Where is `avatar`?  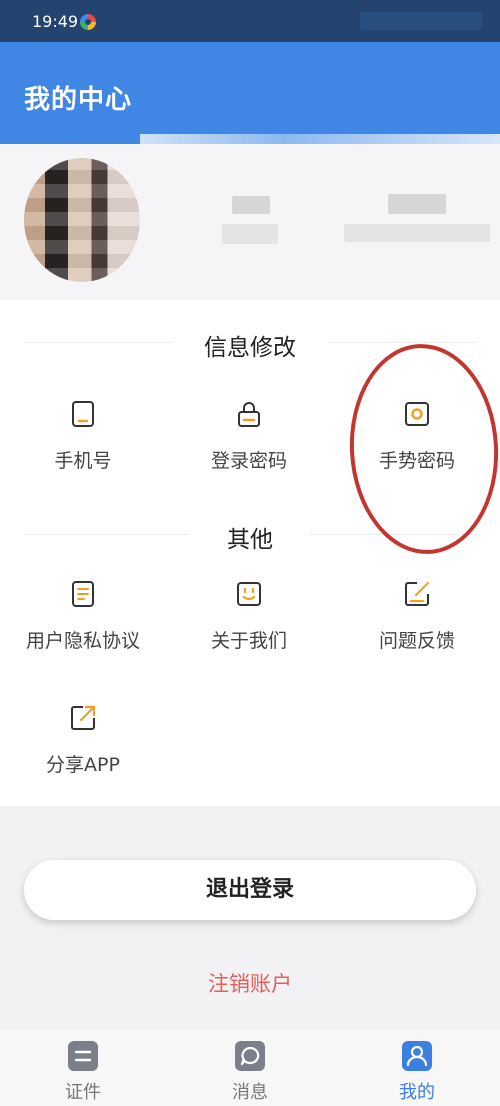 avatar is located at coordinates (82, 220).